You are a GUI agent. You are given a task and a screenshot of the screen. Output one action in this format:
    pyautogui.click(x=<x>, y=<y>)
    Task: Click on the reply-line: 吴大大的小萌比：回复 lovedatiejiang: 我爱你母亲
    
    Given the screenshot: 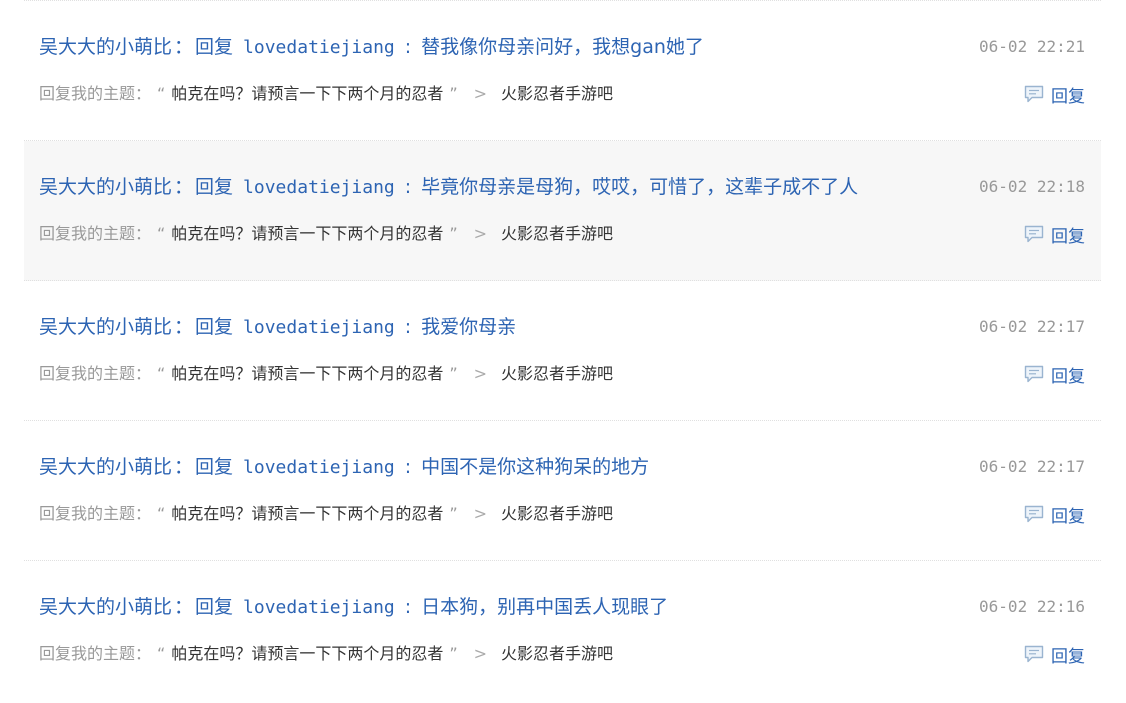 What is the action you would take?
    pyautogui.click(x=277, y=327)
    